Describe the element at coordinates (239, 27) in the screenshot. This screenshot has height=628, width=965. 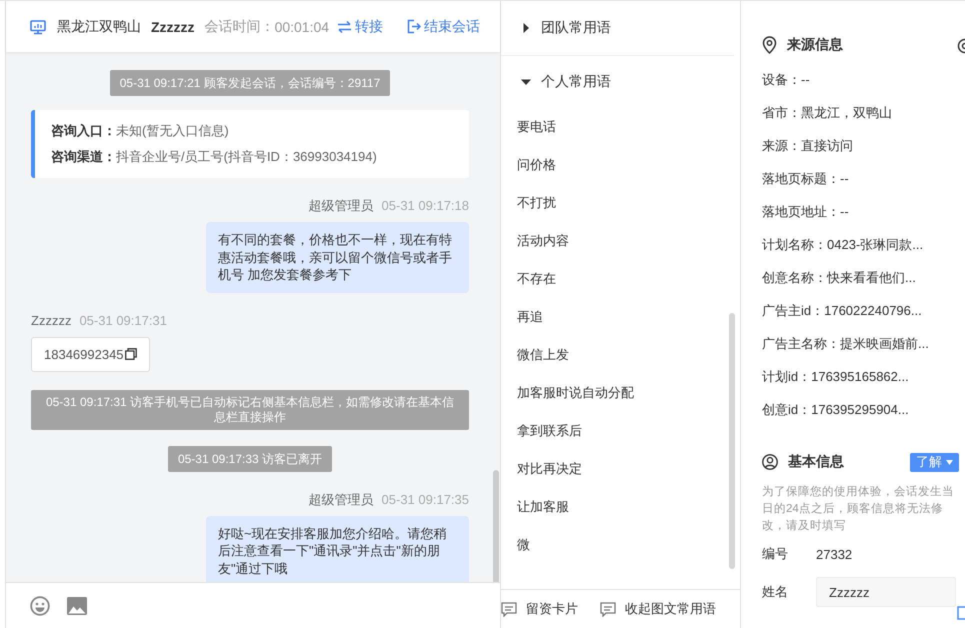
I see `duration-label: 会话时间：` at that location.